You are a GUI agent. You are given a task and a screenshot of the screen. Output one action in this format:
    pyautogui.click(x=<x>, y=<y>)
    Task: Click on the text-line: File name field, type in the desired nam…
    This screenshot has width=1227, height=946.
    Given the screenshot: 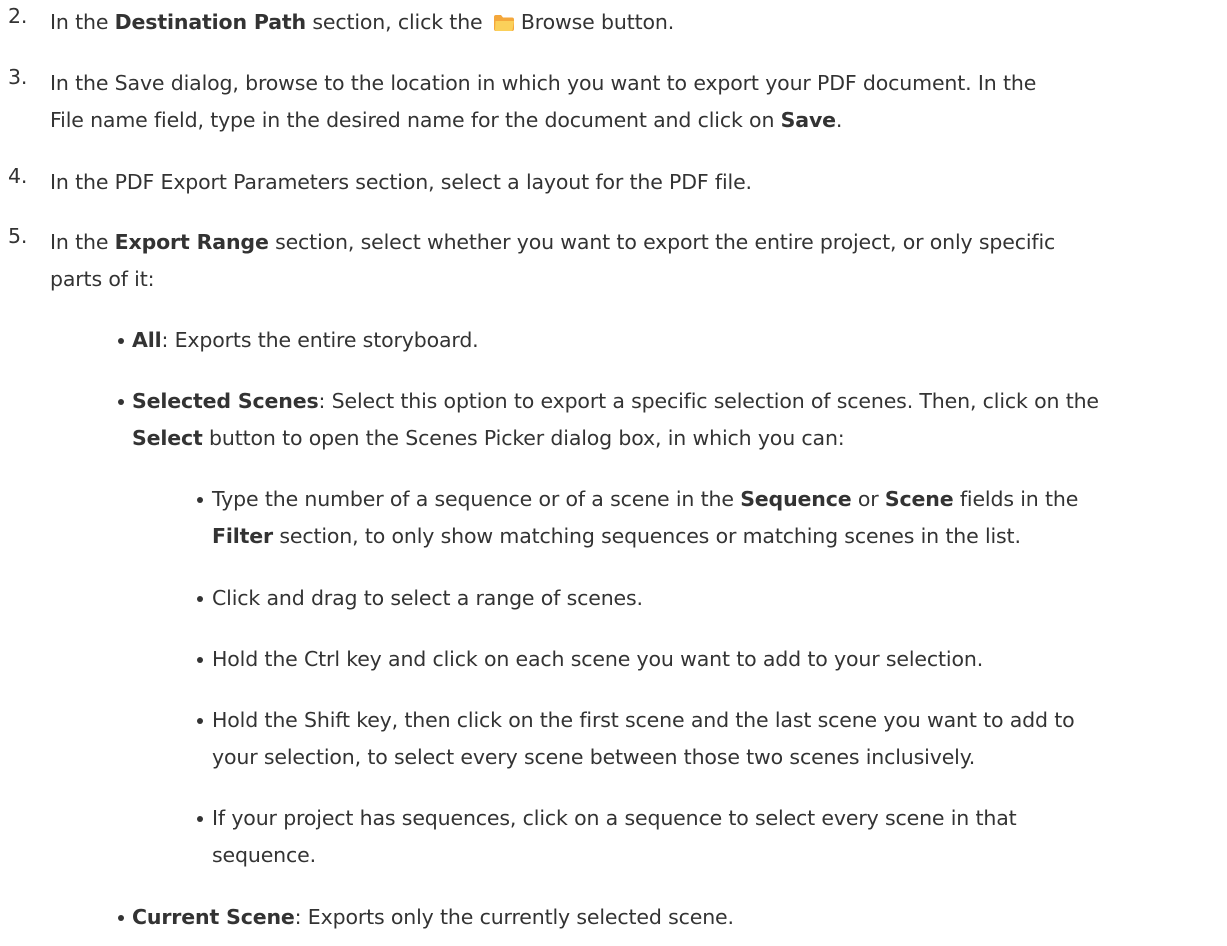 What is the action you would take?
    pyautogui.click(x=446, y=120)
    